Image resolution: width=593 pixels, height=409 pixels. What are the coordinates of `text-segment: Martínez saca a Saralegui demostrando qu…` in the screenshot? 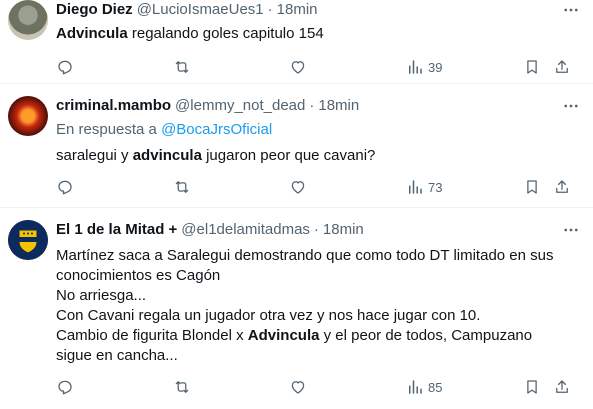 It's located at (305, 255).